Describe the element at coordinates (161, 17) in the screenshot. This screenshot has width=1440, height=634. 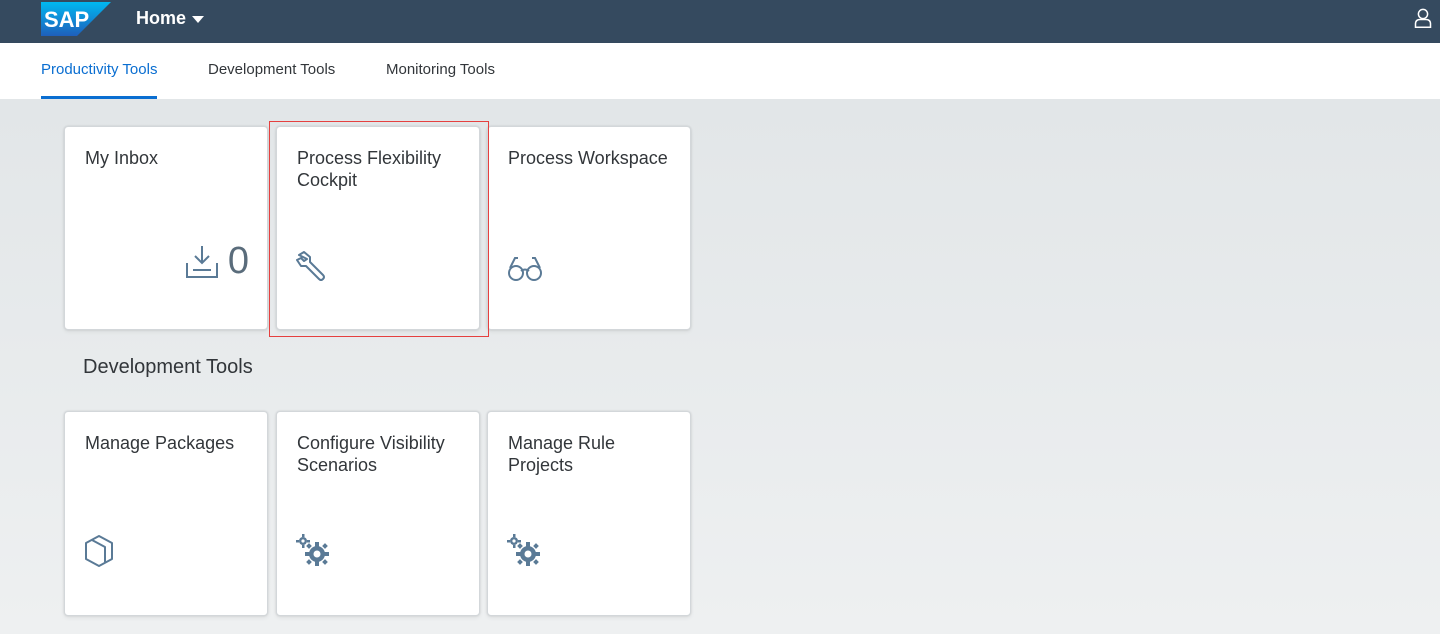
I see `home-title: Home` at that location.